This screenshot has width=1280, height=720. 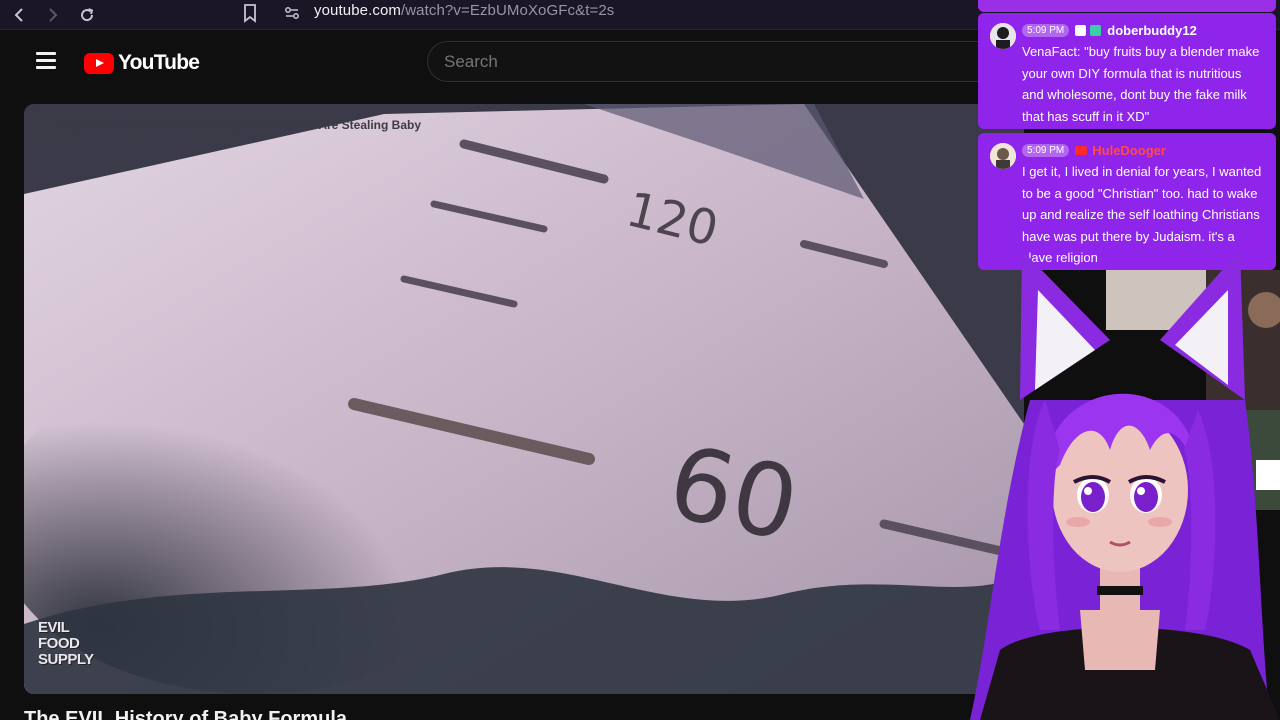 I want to click on channel-watermark: EVIL FOOD SUPPLY, so click(x=66, y=644).